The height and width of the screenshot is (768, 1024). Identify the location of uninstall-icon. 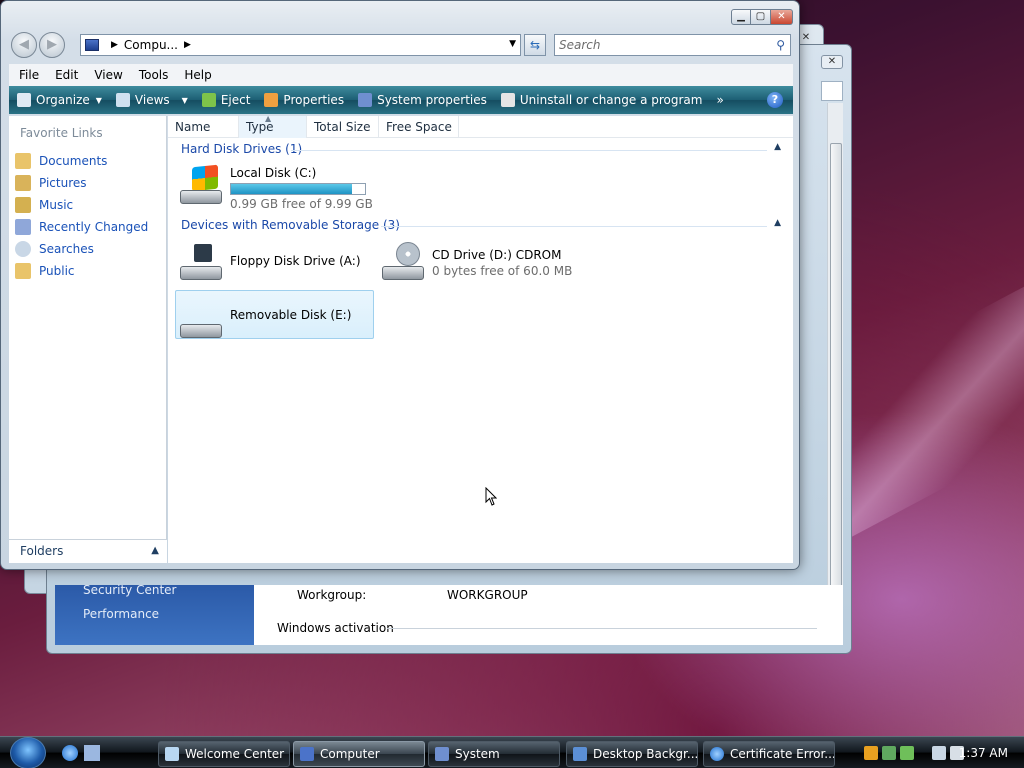
(507, 100).